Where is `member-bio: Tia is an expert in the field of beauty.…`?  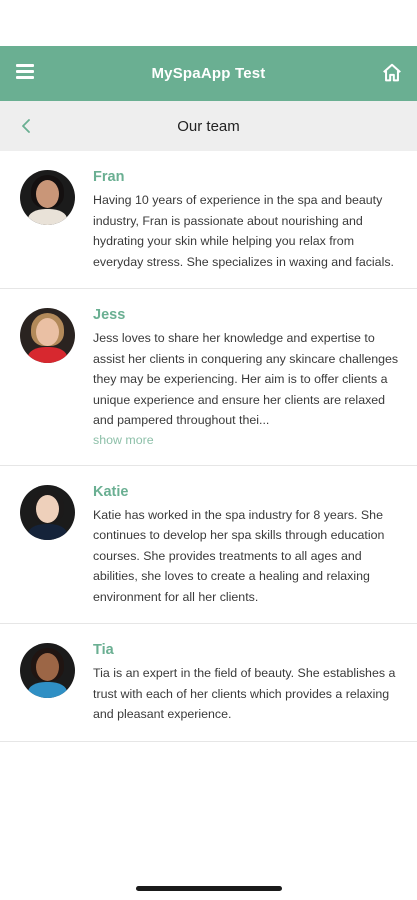 member-bio: Tia is an expert in the field of beauty.… is located at coordinates (244, 693).